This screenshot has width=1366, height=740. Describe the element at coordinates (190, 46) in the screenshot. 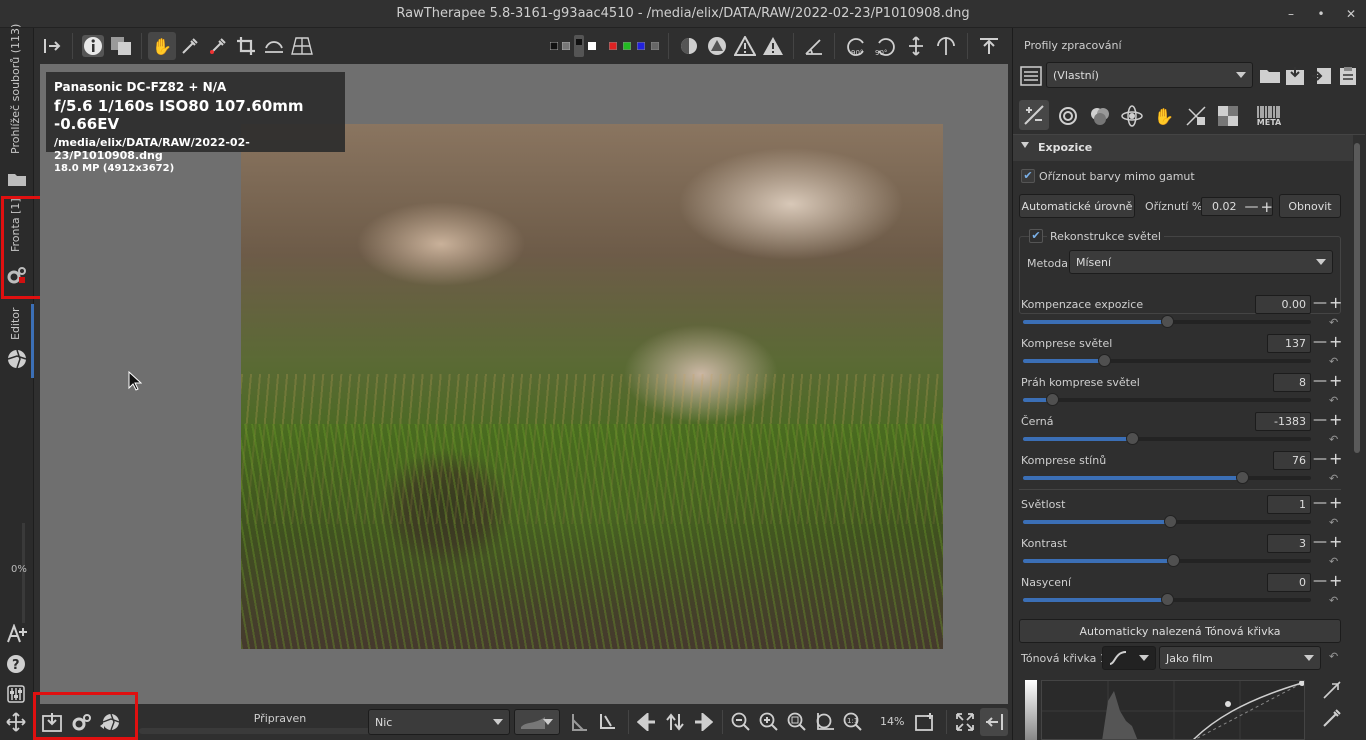

I see `white-balance-picker-icon` at that location.